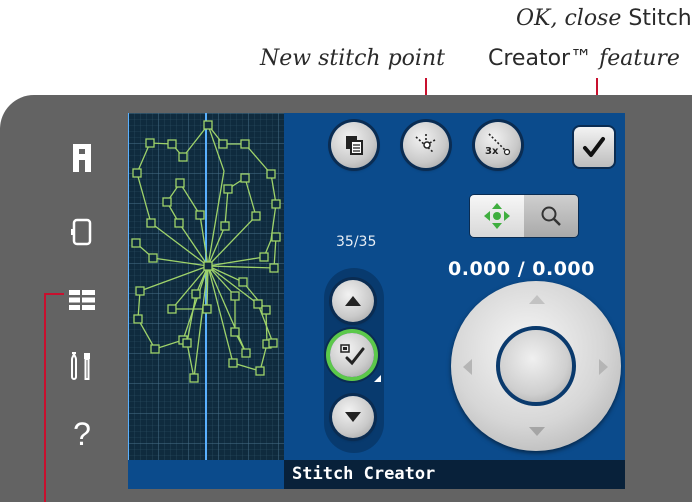 The image size is (692, 502). I want to click on move-zoom-toggle, so click(524, 216).